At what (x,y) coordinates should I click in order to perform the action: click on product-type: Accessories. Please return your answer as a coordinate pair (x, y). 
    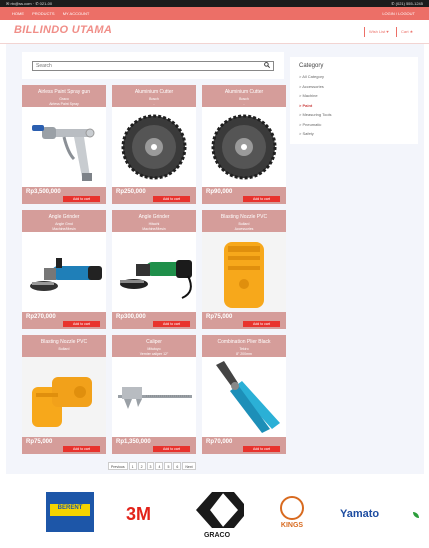
    Looking at the image, I should click on (244, 229).